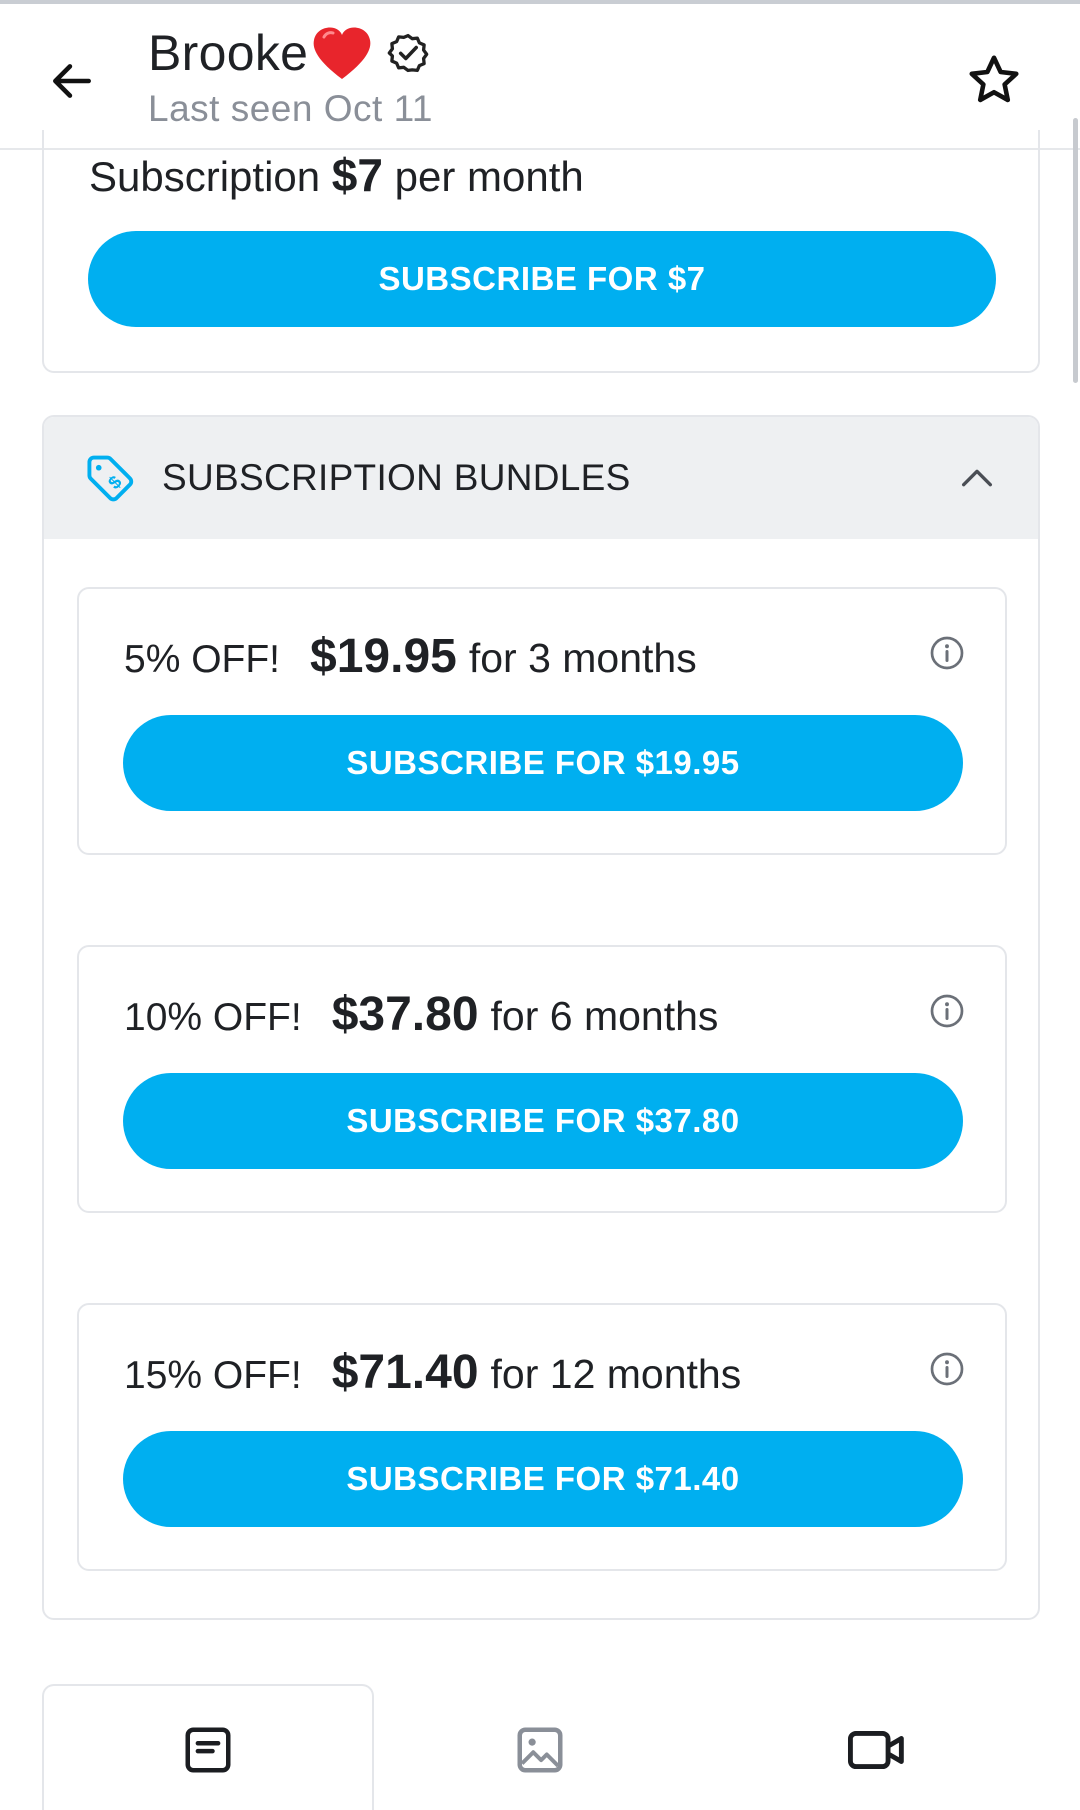 The image size is (1080, 1810). What do you see at coordinates (408, 53) in the screenshot?
I see `verified-badge-icon` at bounding box center [408, 53].